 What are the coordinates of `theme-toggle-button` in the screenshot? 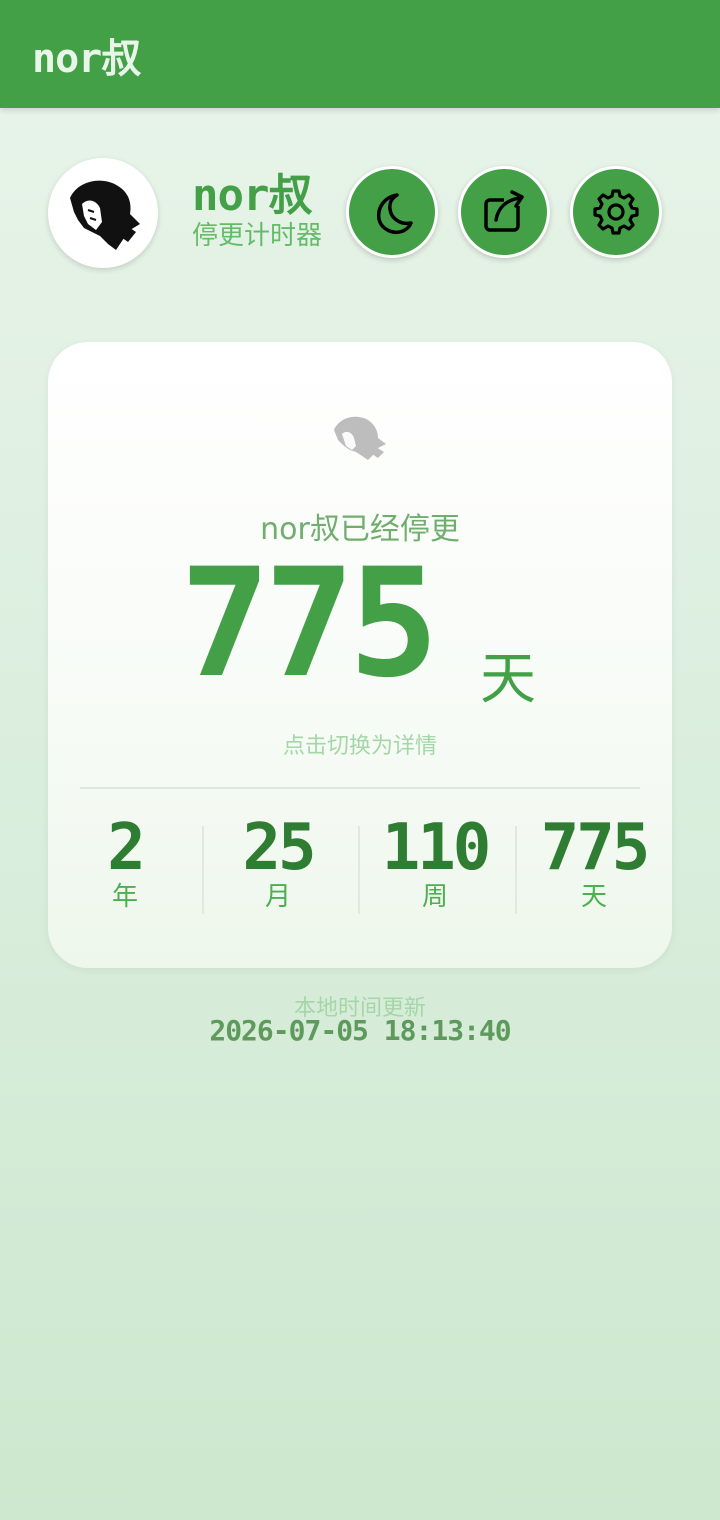 It's located at (392, 212).